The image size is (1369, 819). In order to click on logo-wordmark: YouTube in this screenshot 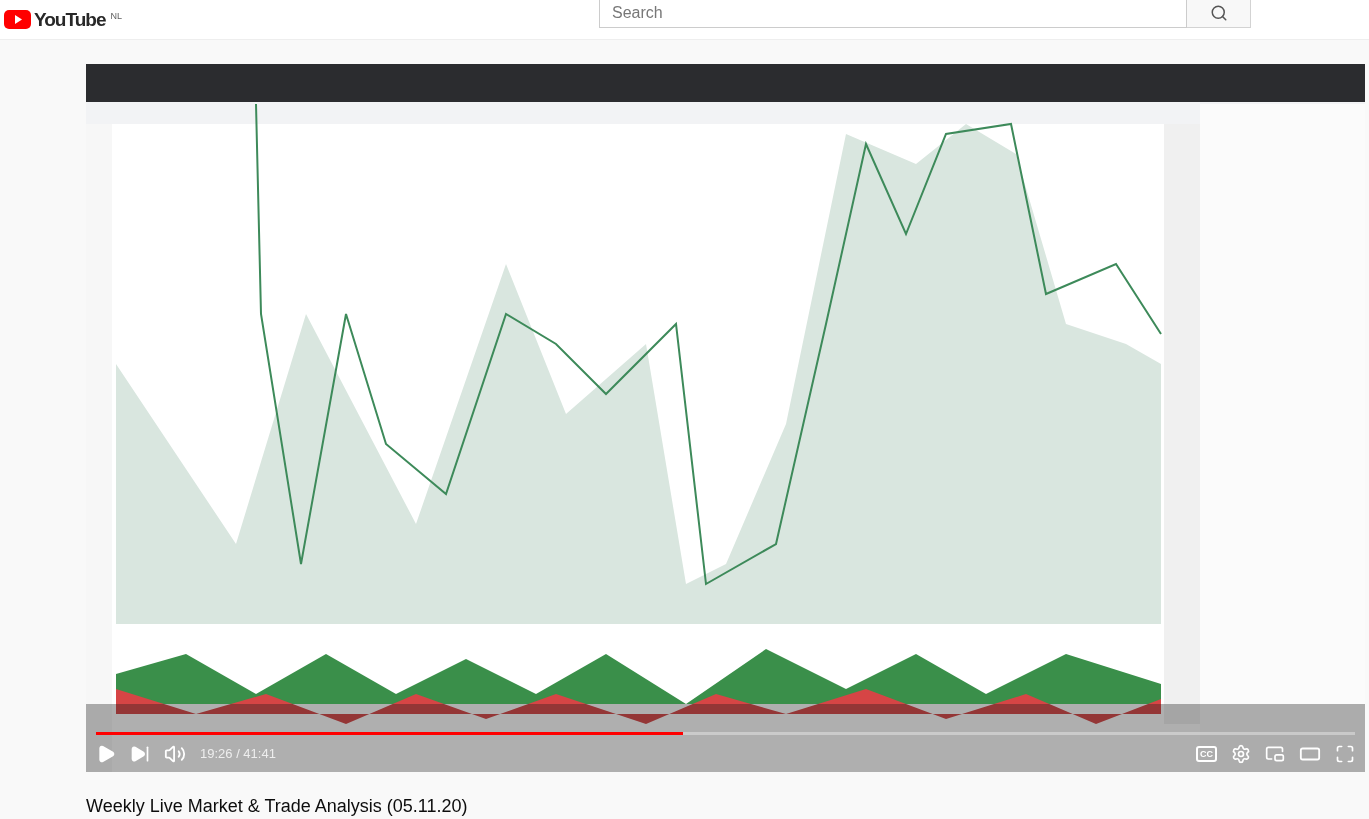, I will do `click(70, 19)`.